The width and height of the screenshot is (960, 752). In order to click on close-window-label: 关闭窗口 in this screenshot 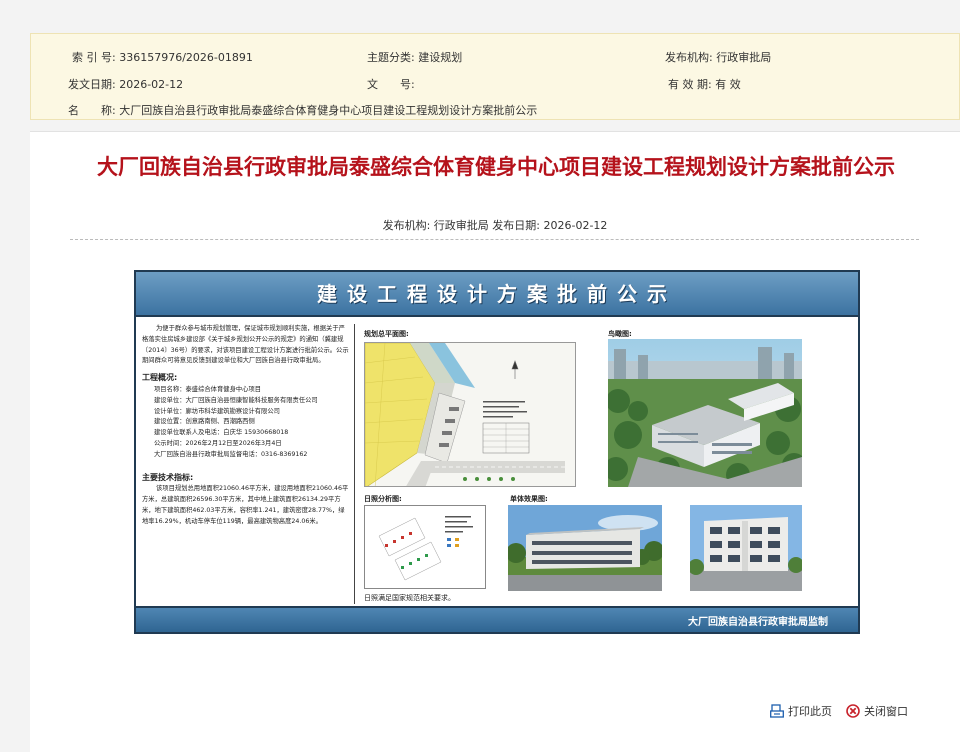, I will do `click(886, 711)`.